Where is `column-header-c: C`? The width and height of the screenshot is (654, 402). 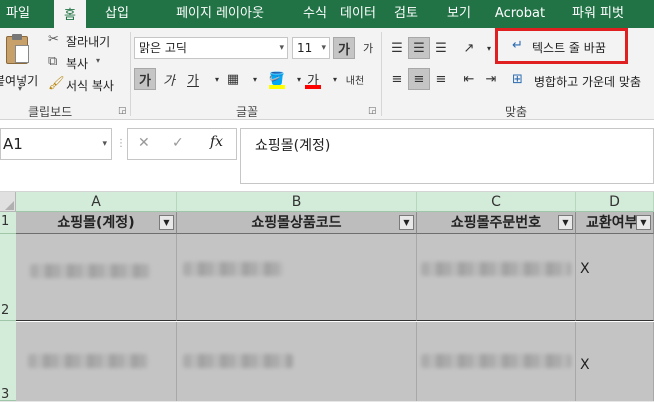
column-header-c: C is located at coordinates (496, 202).